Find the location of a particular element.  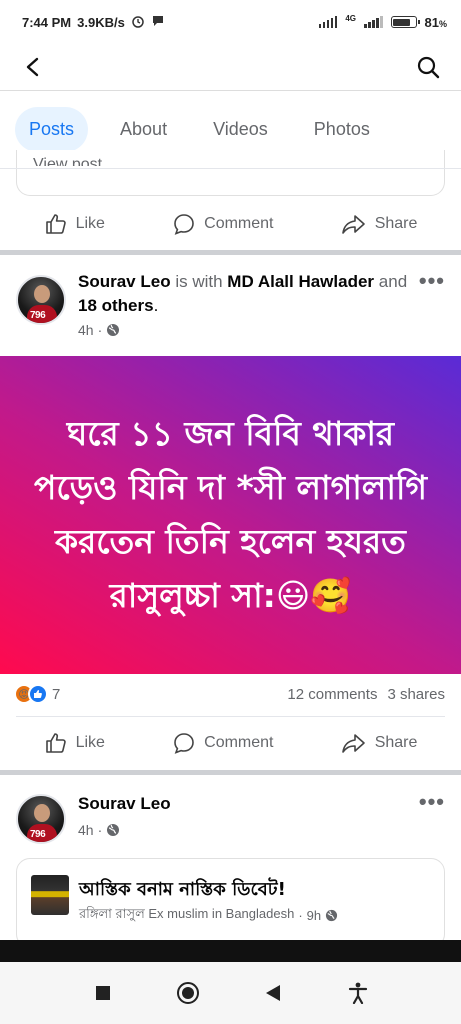

share-count: 3 shares is located at coordinates (416, 694).